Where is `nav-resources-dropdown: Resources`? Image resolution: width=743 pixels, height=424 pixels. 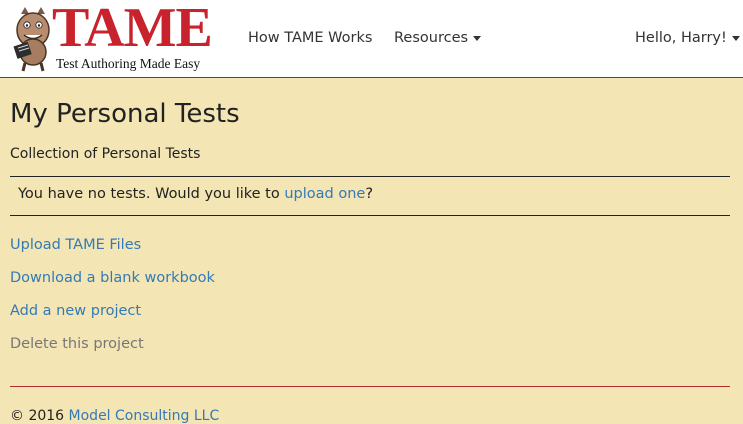
nav-resources-dropdown: Resources is located at coordinates (438, 38).